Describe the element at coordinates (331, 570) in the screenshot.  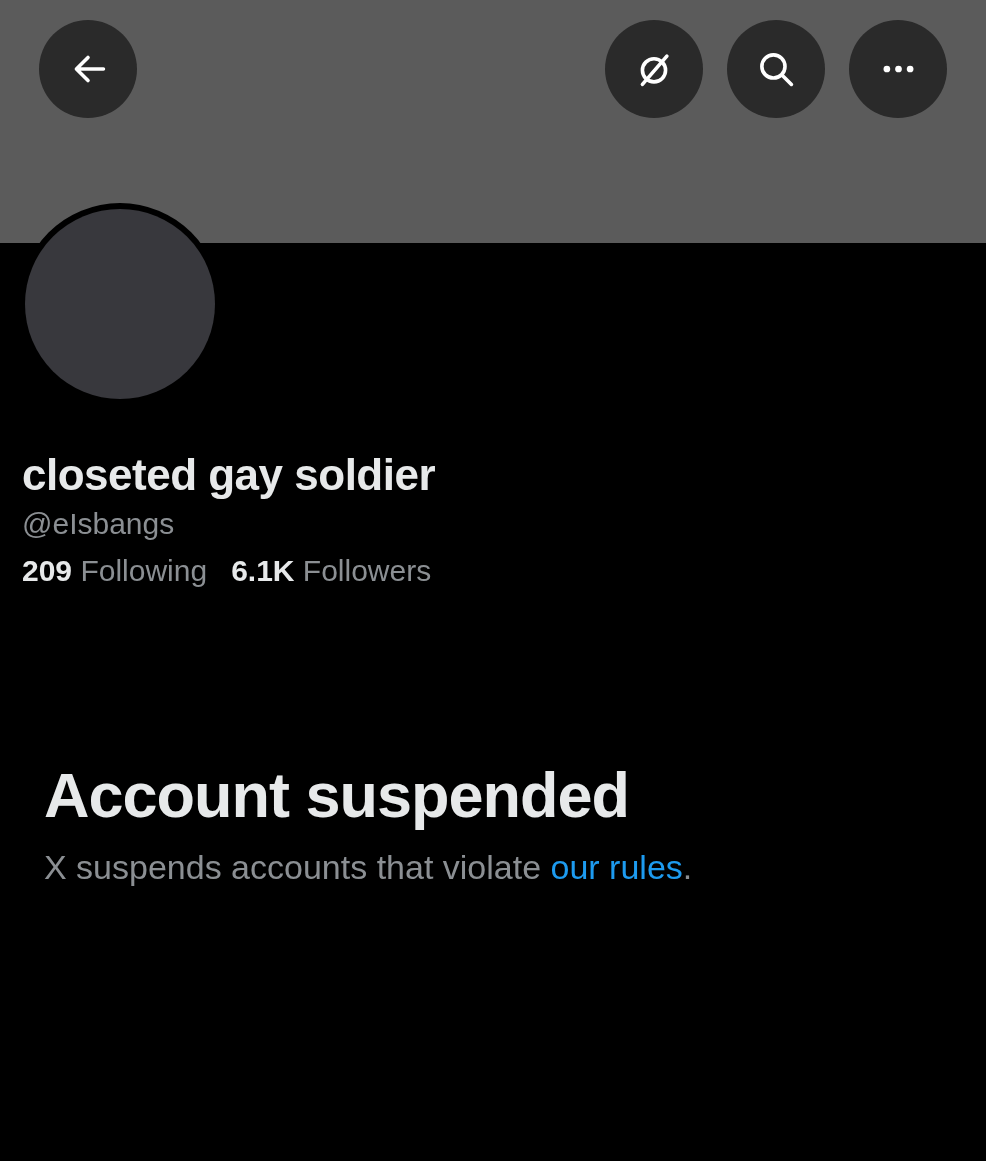
I see `stat-link: 6.1K Followers` at that location.